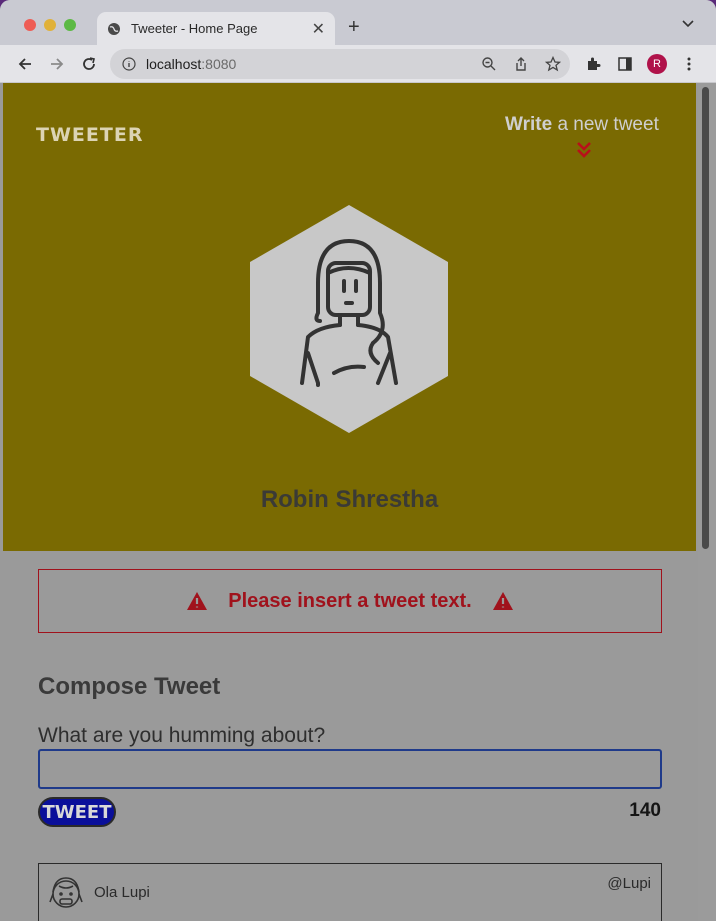 Image resolution: width=716 pixels, height=921 pixels. I want to click on compose-title: Compose Tweet, so click(129, 686).